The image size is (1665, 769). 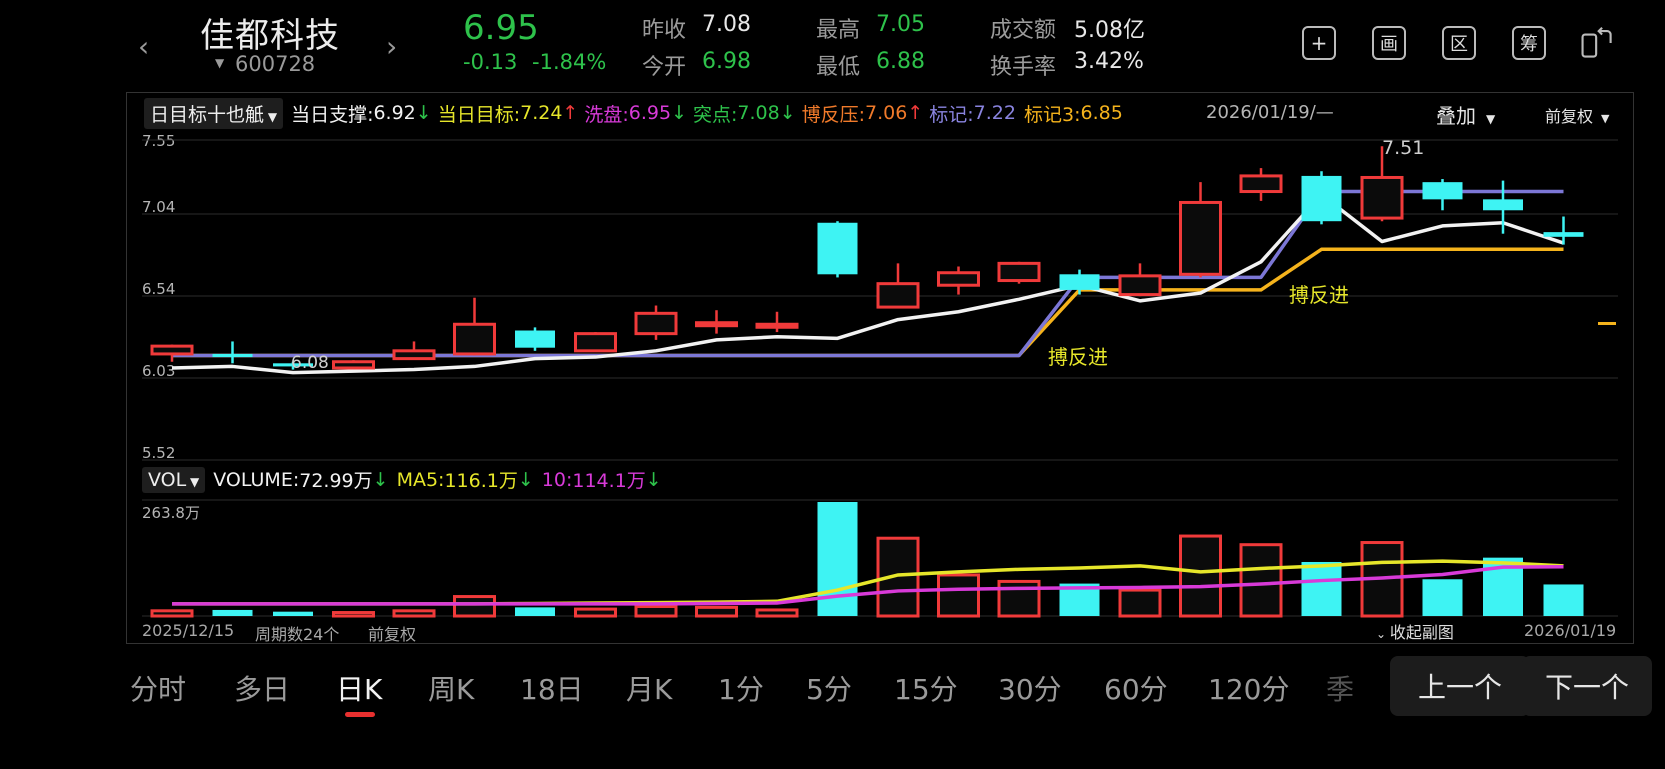 I want to click on rotate-screen-icon, so click(x=1597, y=43).